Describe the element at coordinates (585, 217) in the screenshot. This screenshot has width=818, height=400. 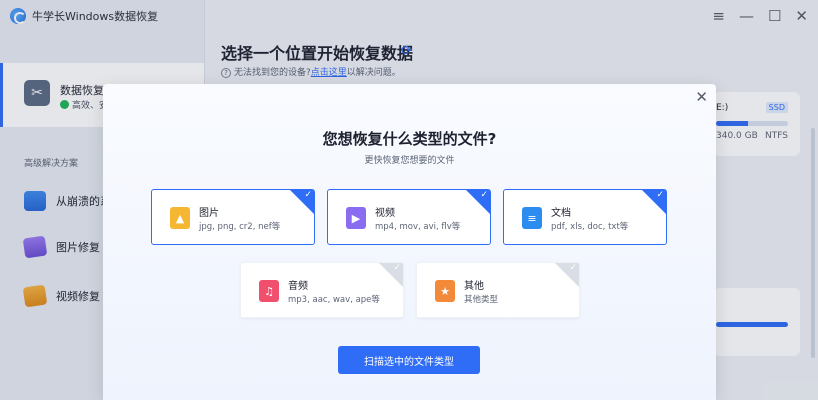
I see `file-type-card-documents: ≡ 文档 pdf, xls, doc, txt等 ✓` at that location.